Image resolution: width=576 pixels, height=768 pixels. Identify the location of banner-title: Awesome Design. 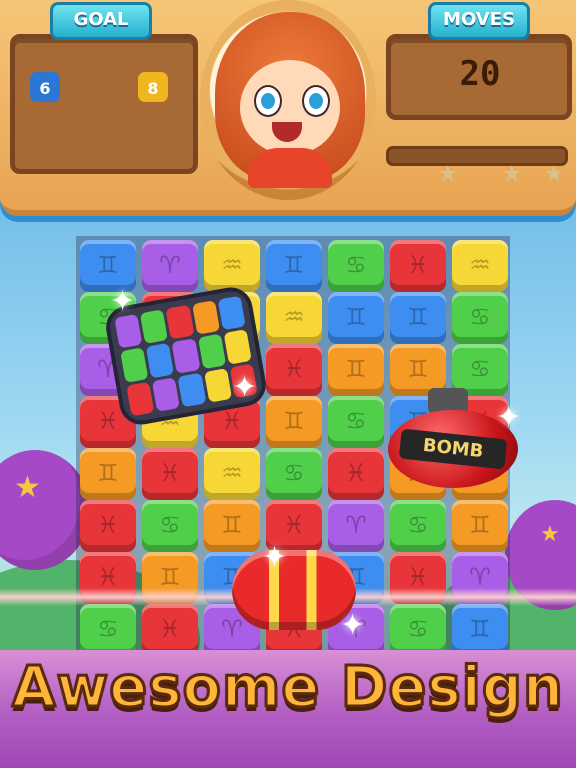
(288, 688).